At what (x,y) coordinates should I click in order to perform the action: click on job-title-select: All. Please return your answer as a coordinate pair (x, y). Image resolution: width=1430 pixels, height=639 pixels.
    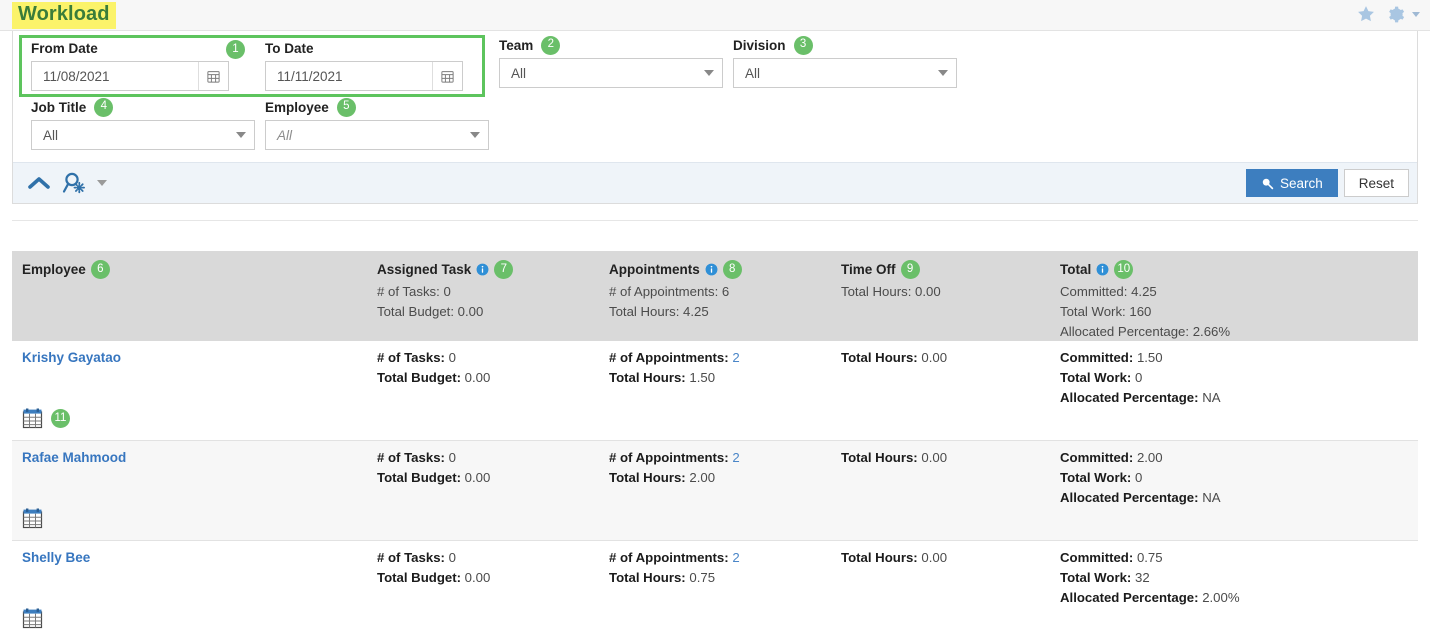
    Looking at the image, I should click on (143, 135).